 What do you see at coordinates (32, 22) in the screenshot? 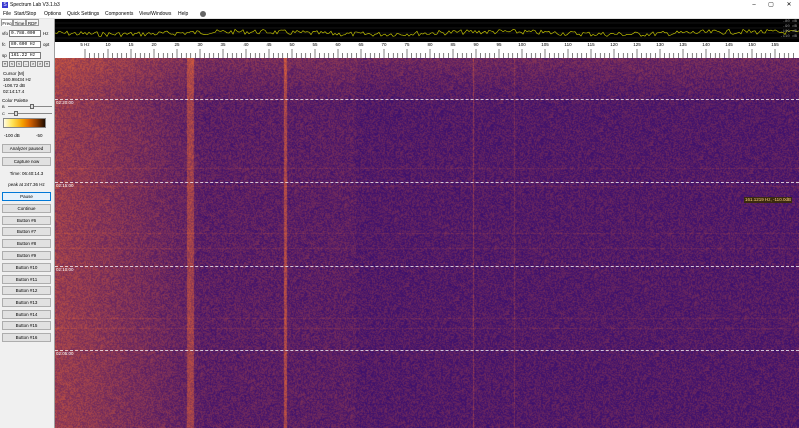
I see `tab-rdf: RDF` at bounding box center [32, 22].